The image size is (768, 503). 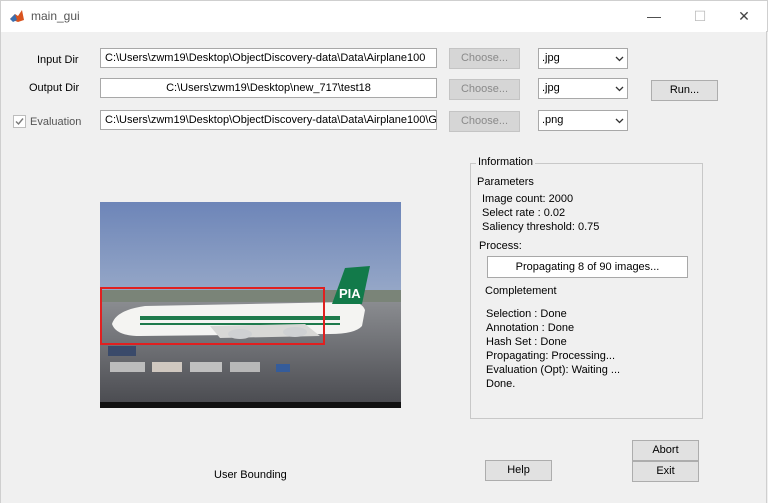 I want to click on status-line: Done., so click(x=501, y=384).